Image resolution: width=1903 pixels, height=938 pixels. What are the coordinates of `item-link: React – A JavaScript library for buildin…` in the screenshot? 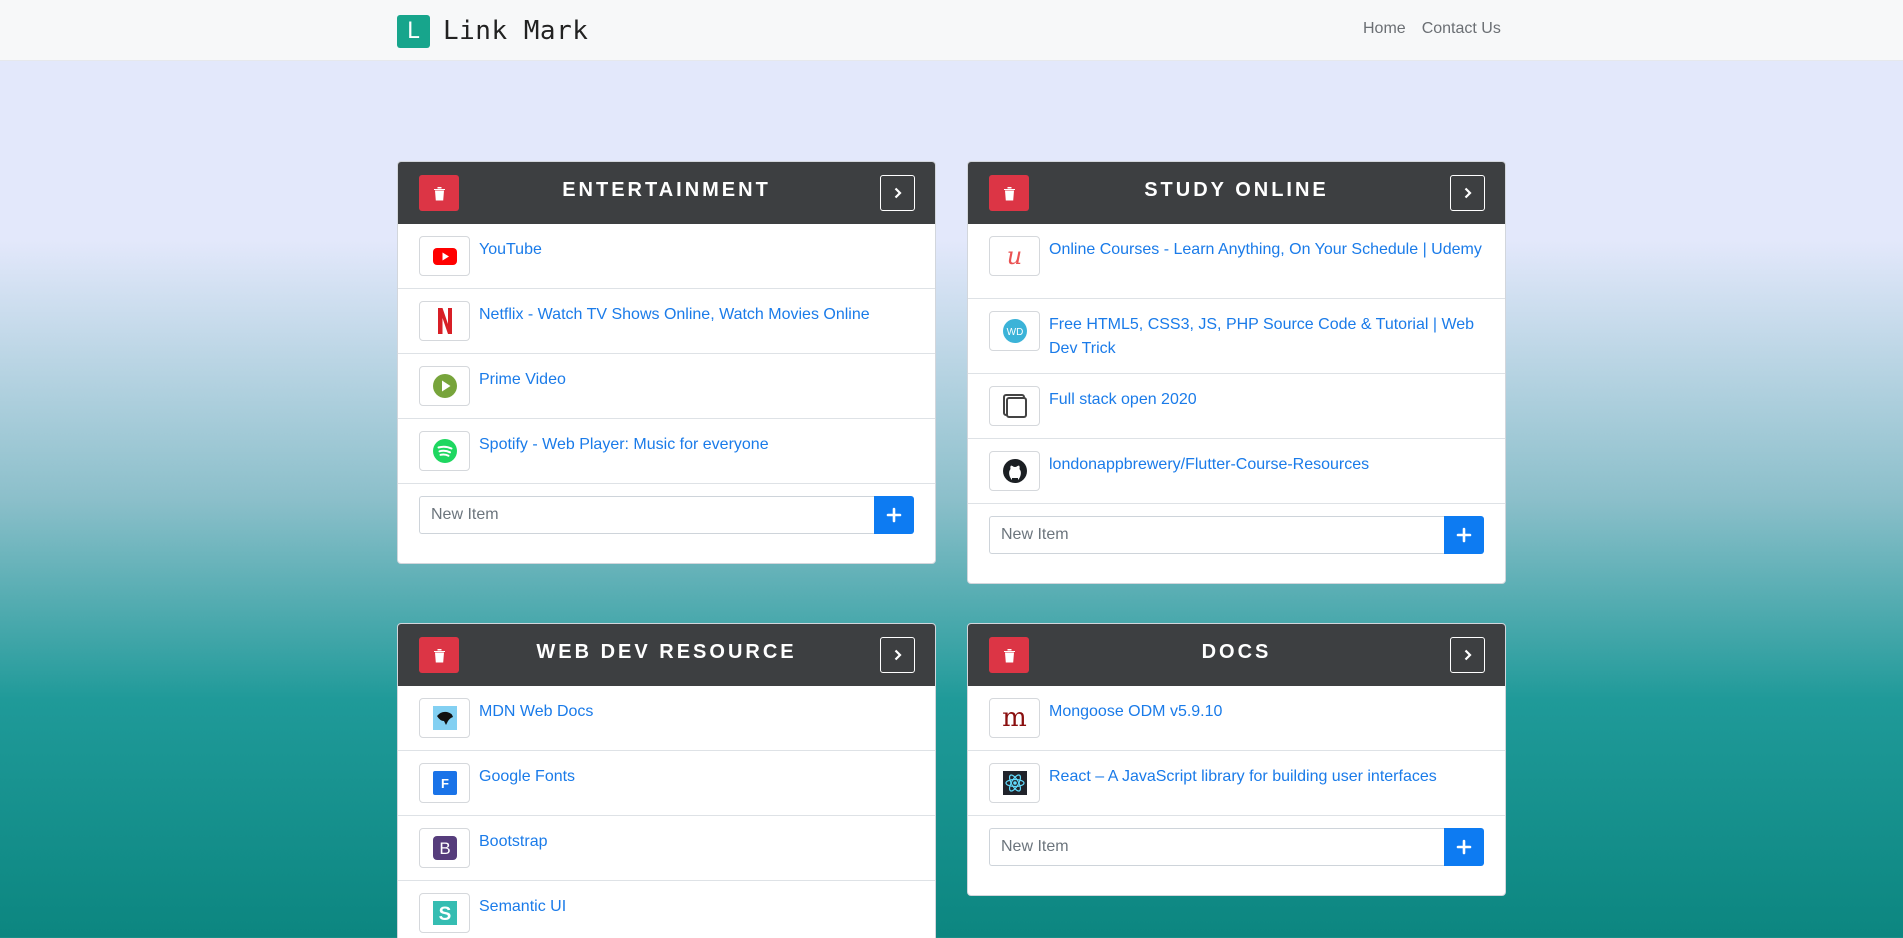 It's located at (1243, 776).